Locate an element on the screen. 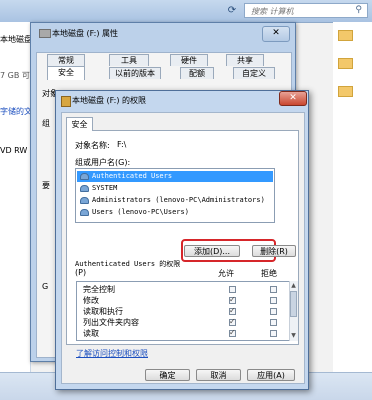 This screenshot has height=400, width=372. permission-name: 列出文件夹内容 is located at coordinates (111, 322).